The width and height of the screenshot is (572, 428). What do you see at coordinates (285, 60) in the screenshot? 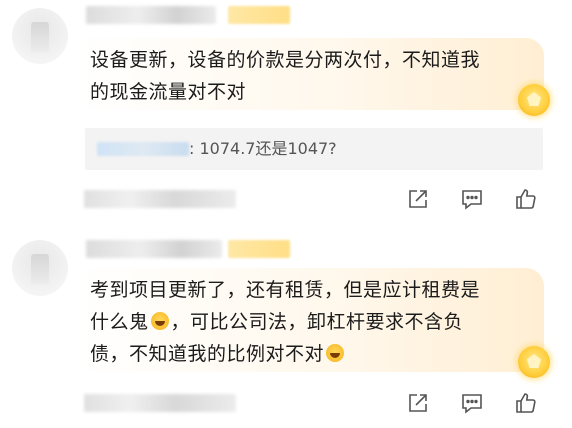
I see `comment-text-line: 设备更新，设备的价款是分两次付，不知道我` at bounding box center [285, 60].